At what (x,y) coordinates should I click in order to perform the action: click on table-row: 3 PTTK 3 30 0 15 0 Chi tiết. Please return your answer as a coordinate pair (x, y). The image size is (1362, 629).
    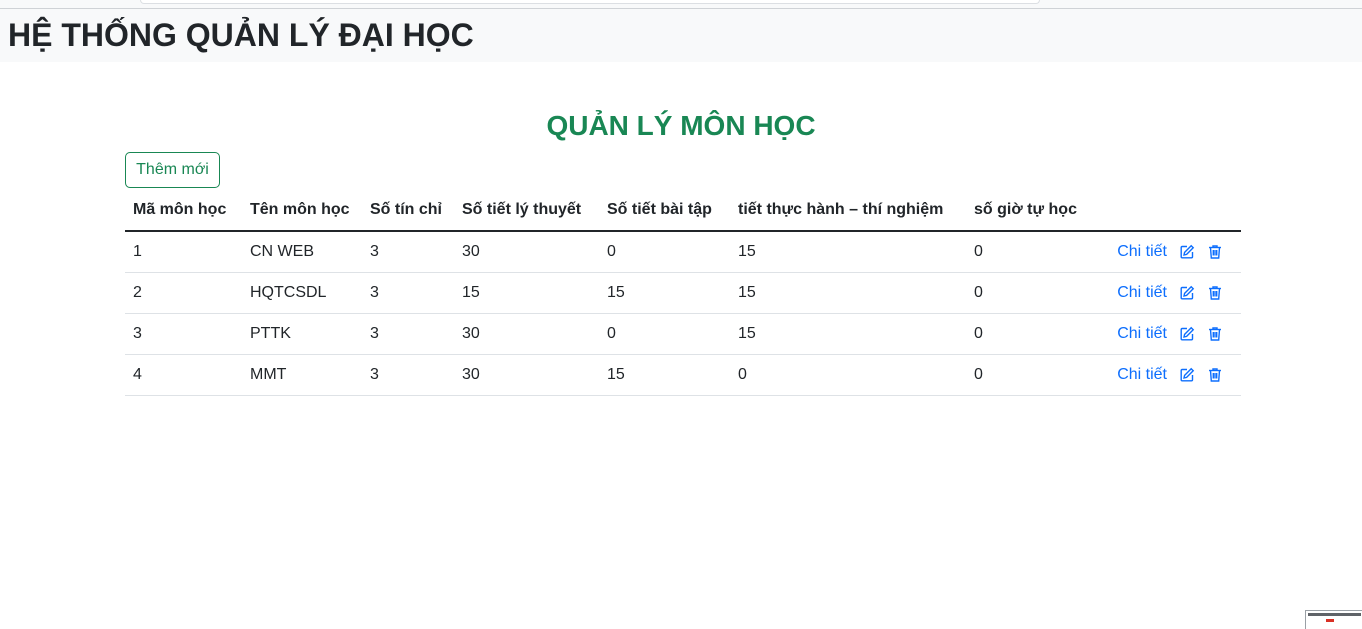
    Looking at the image, I should click on (683, 334).